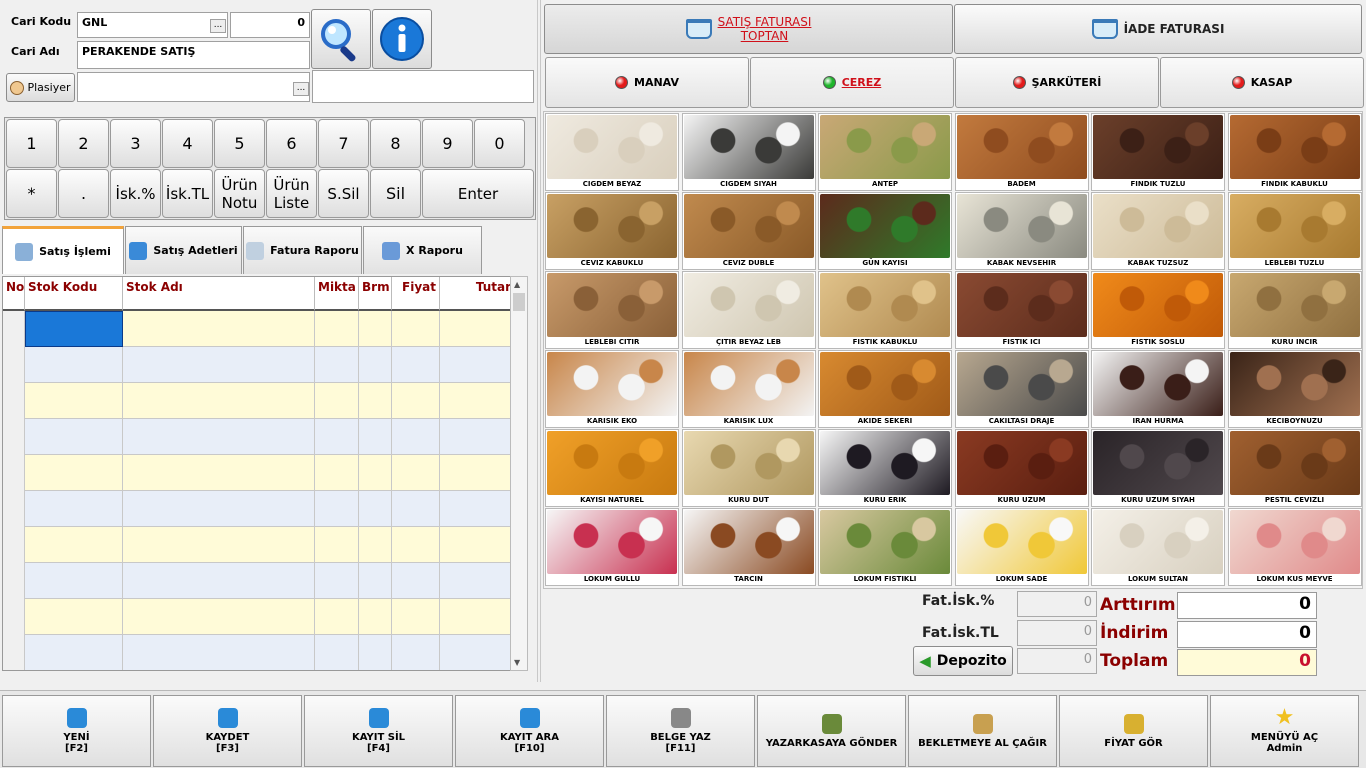 Image resolution: width=1366 pixels, height=768 pixels. What do you see at coordinates (519, 302) in the screenshot?
I see `scroll-thumb` at bounding box center [519, 302].